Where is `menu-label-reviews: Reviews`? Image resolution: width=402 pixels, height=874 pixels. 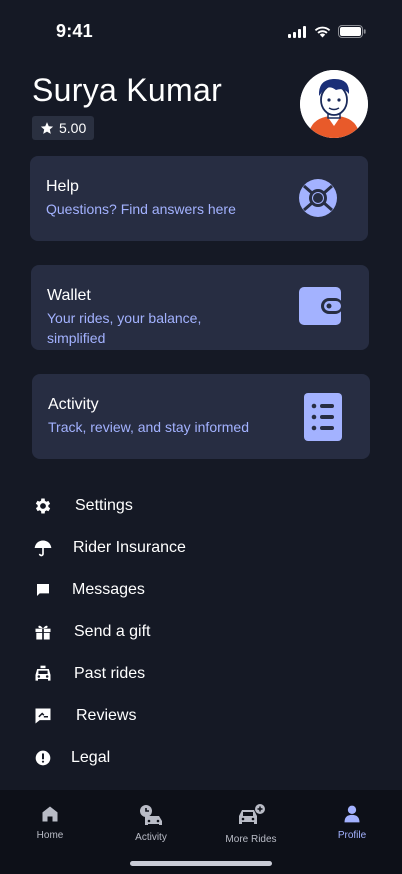 menu-label-reviews: Reviews is located at coordinates (106, 715).